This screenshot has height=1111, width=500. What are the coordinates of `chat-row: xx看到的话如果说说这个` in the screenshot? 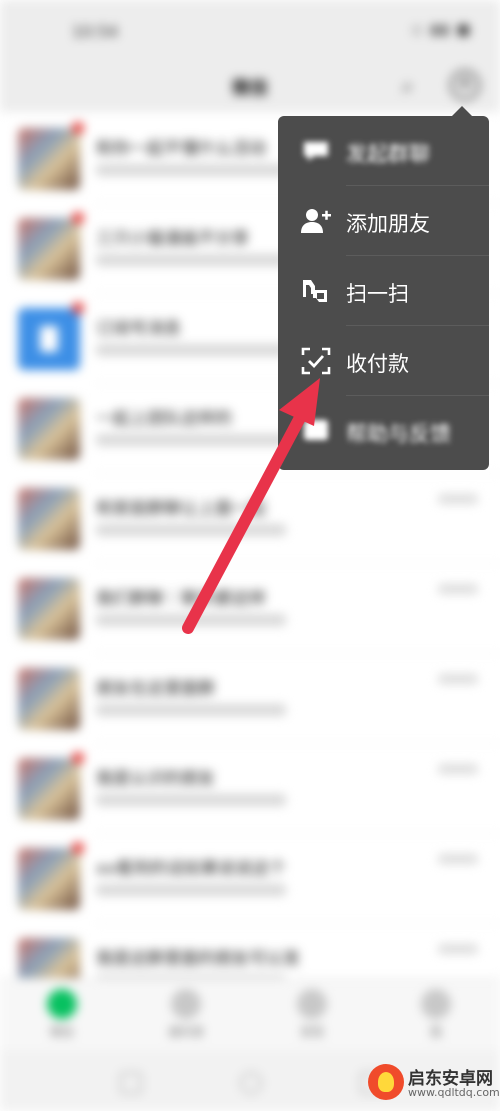 It's located at (250, 879).